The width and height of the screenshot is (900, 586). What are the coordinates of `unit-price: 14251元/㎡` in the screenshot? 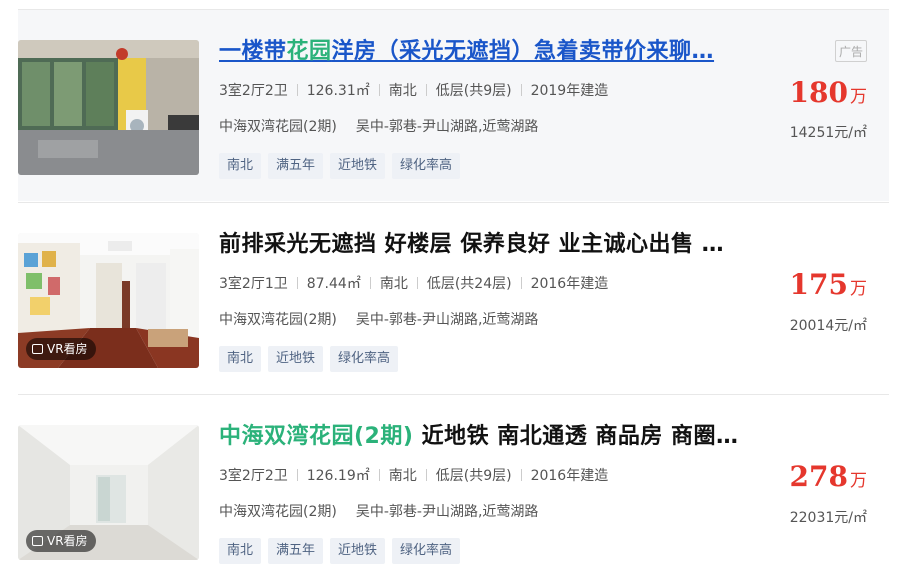 It's located at (828, 133).